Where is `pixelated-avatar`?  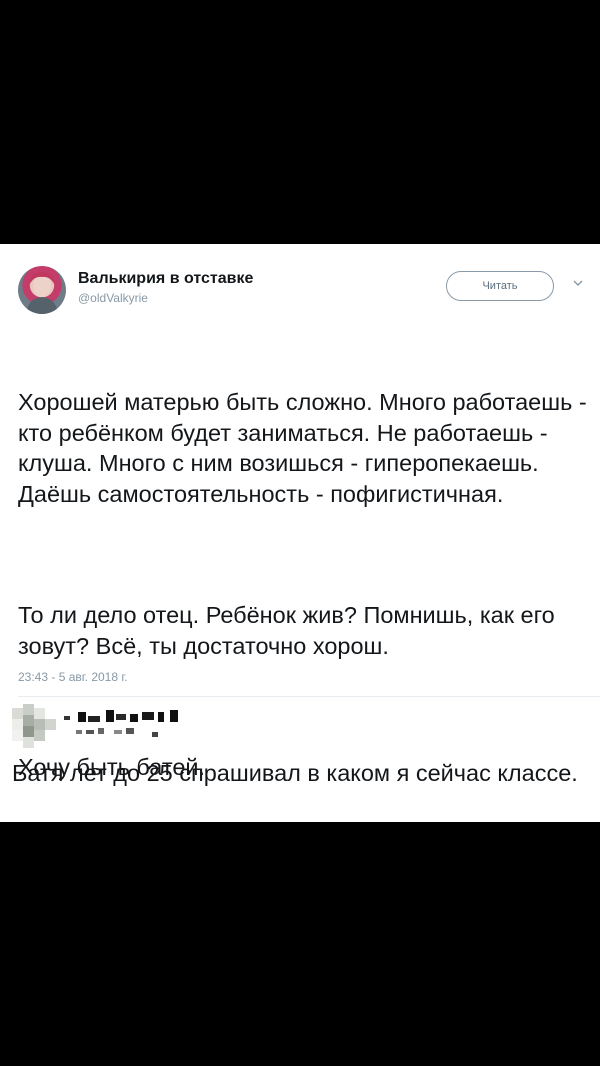
pixelated-avatar is located at coordinates (34, 726).